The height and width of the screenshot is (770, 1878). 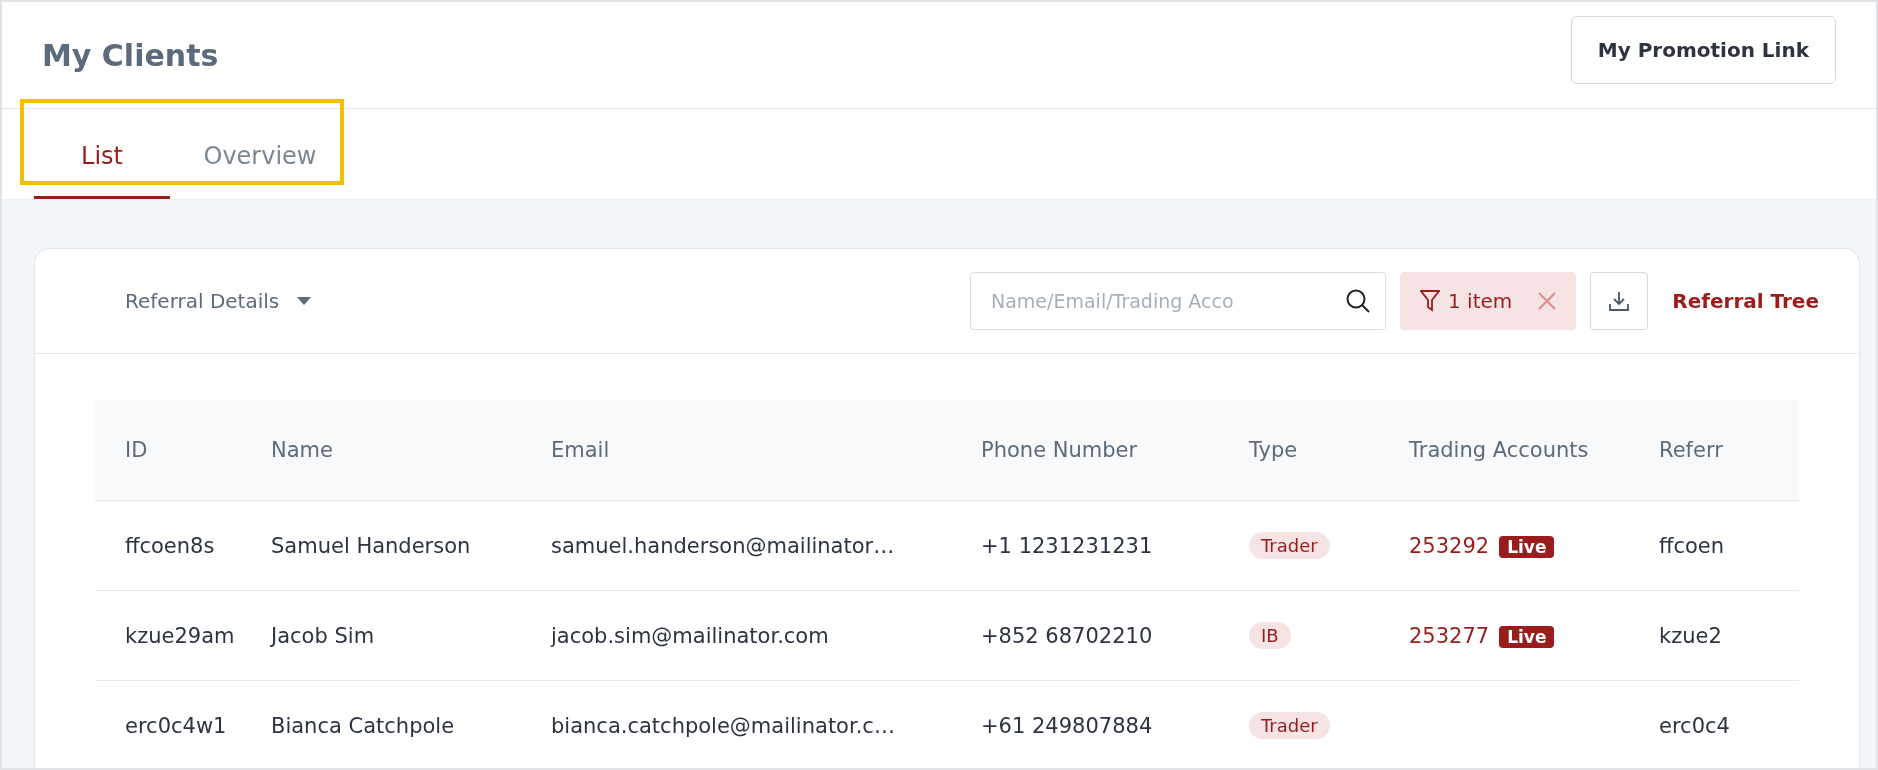 What do you see at coordinates (1115, 545) in the screenshot?
I see `table-cell: +1 1231231231` at bounding box center [1115, 545].